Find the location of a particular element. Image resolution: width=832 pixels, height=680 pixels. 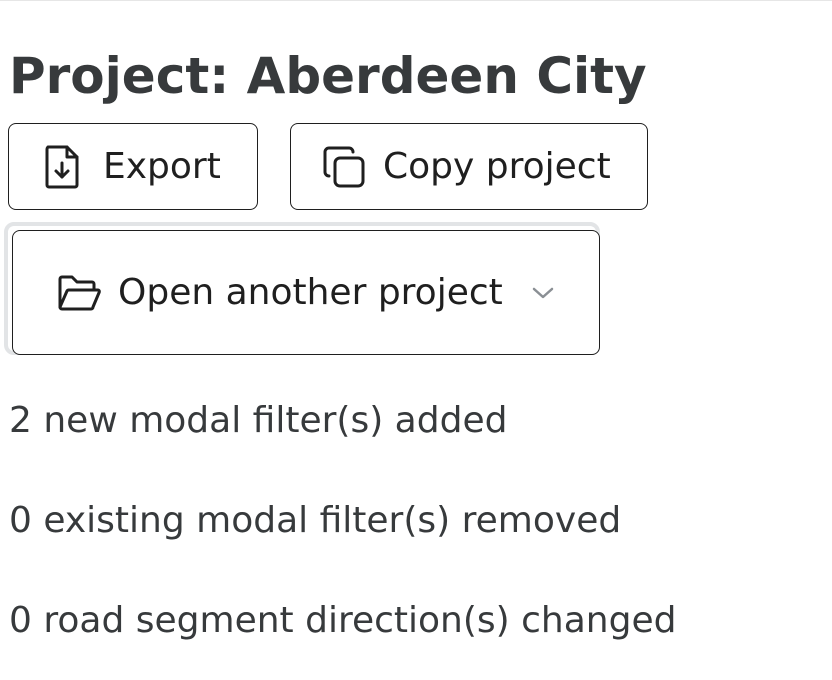

copy-project-button-label: Copy project is located at coordinates (497, 166).